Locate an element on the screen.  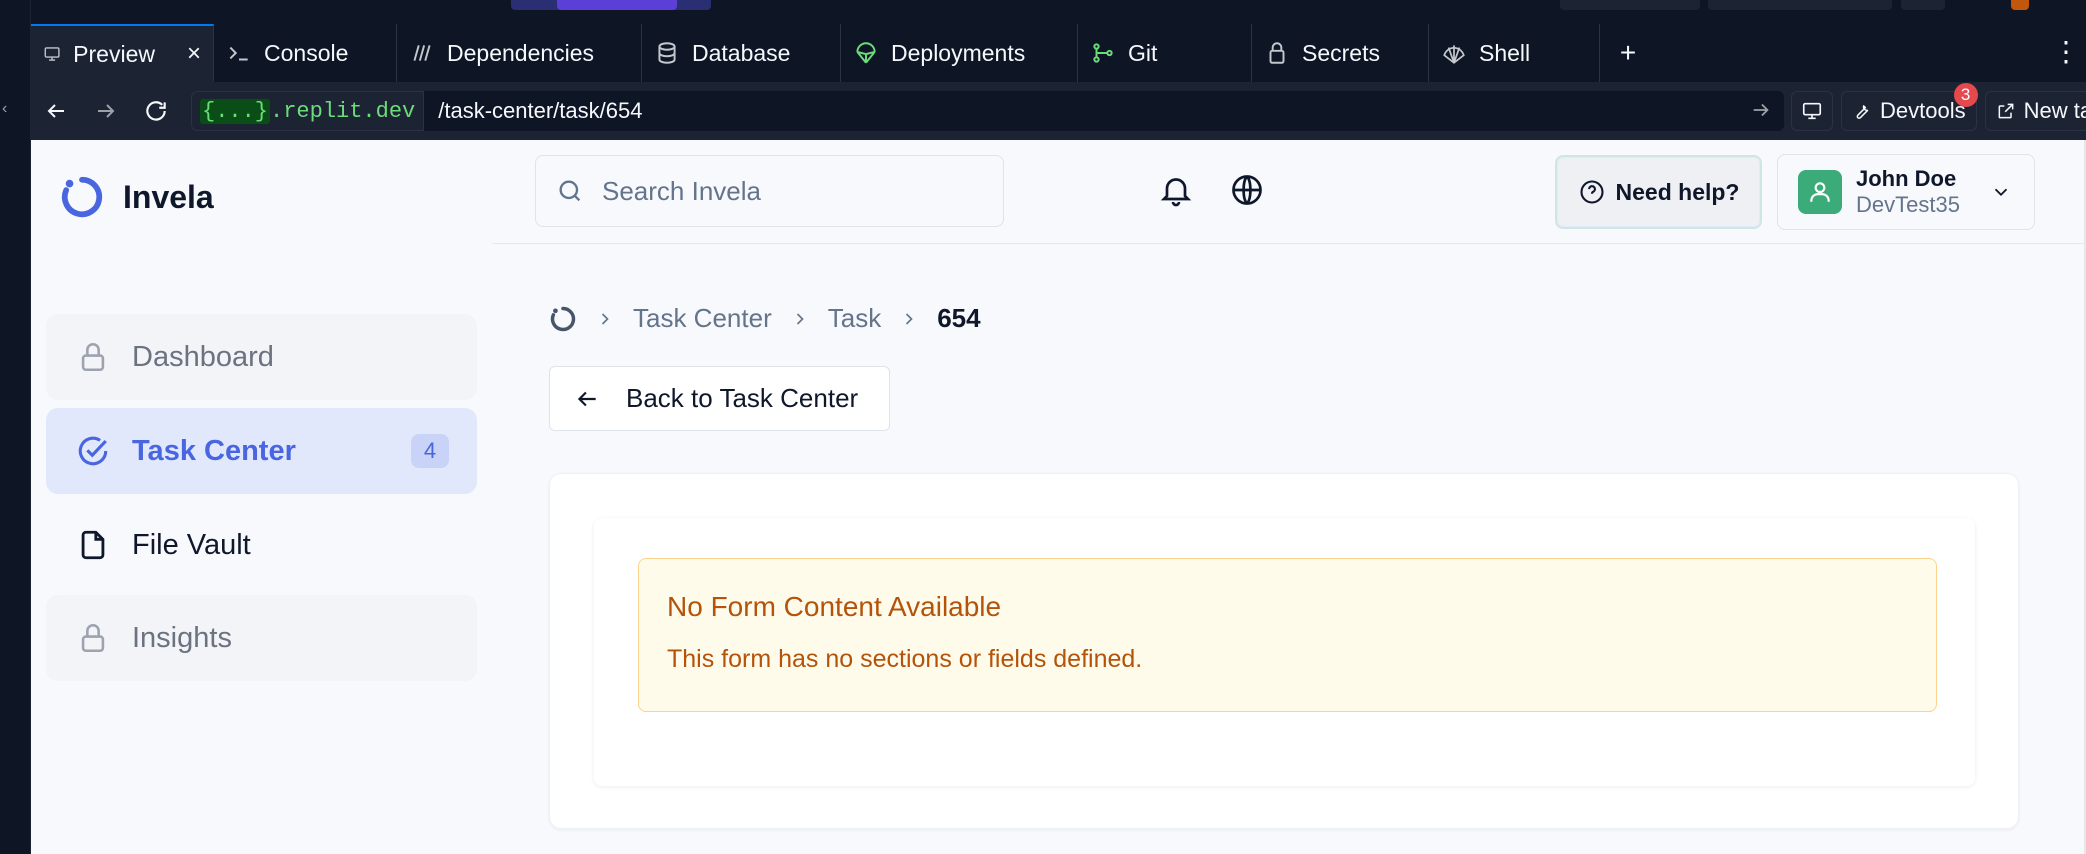
url-bar-actions: Devtools 3 New tab is located at coordinates (1938, 107).